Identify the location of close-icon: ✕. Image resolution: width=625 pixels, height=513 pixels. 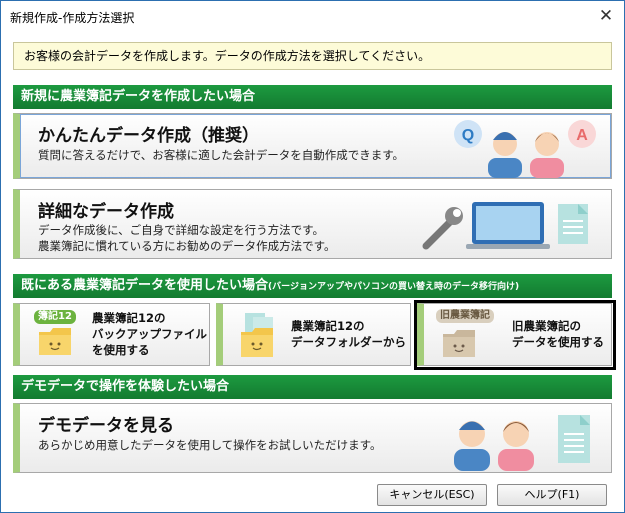
(606, 16).